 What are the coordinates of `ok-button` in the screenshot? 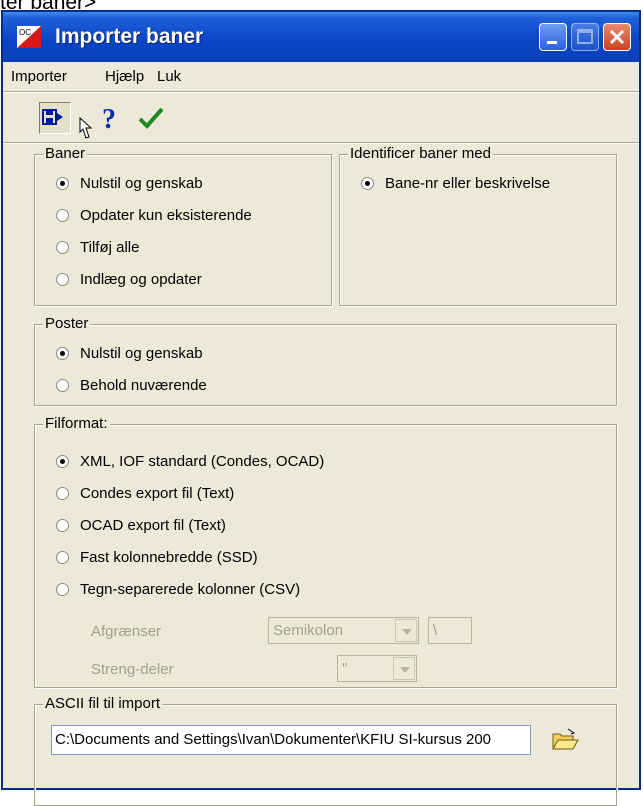 It's located at (151, 118).